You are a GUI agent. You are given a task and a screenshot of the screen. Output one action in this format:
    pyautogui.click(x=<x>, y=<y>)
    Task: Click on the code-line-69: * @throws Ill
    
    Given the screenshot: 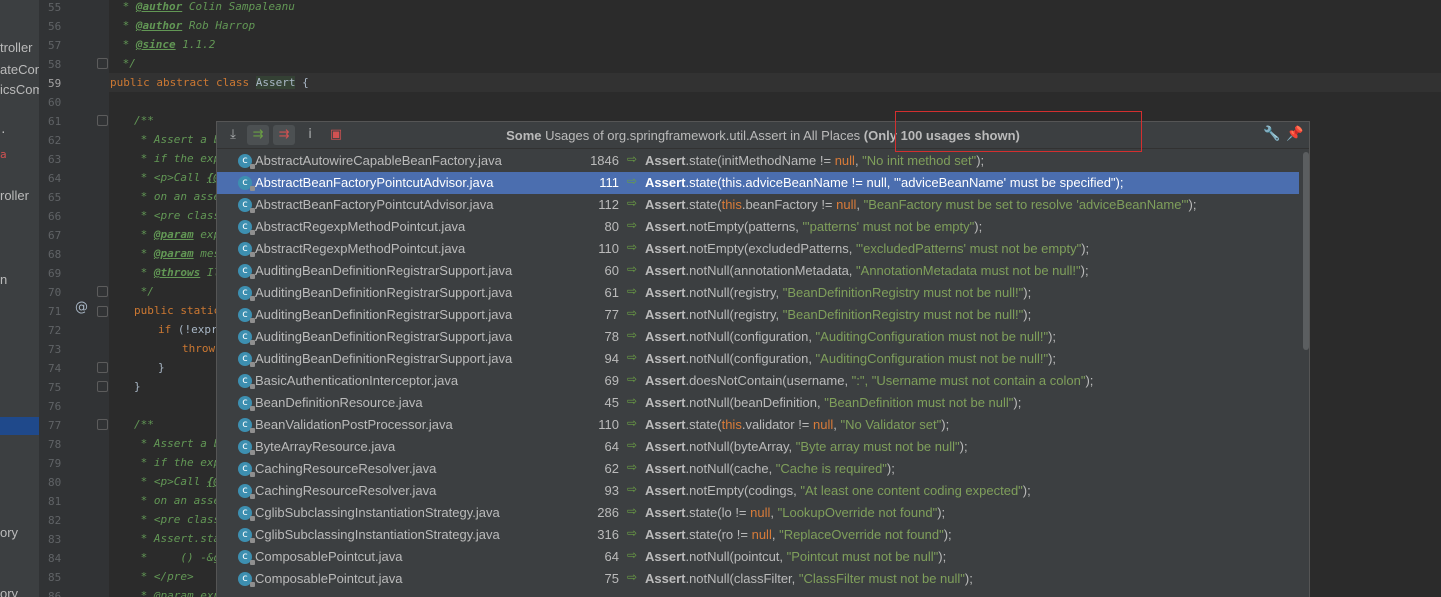 What is the action you would take?
    pyautogui.click(x=180, y=272)
    